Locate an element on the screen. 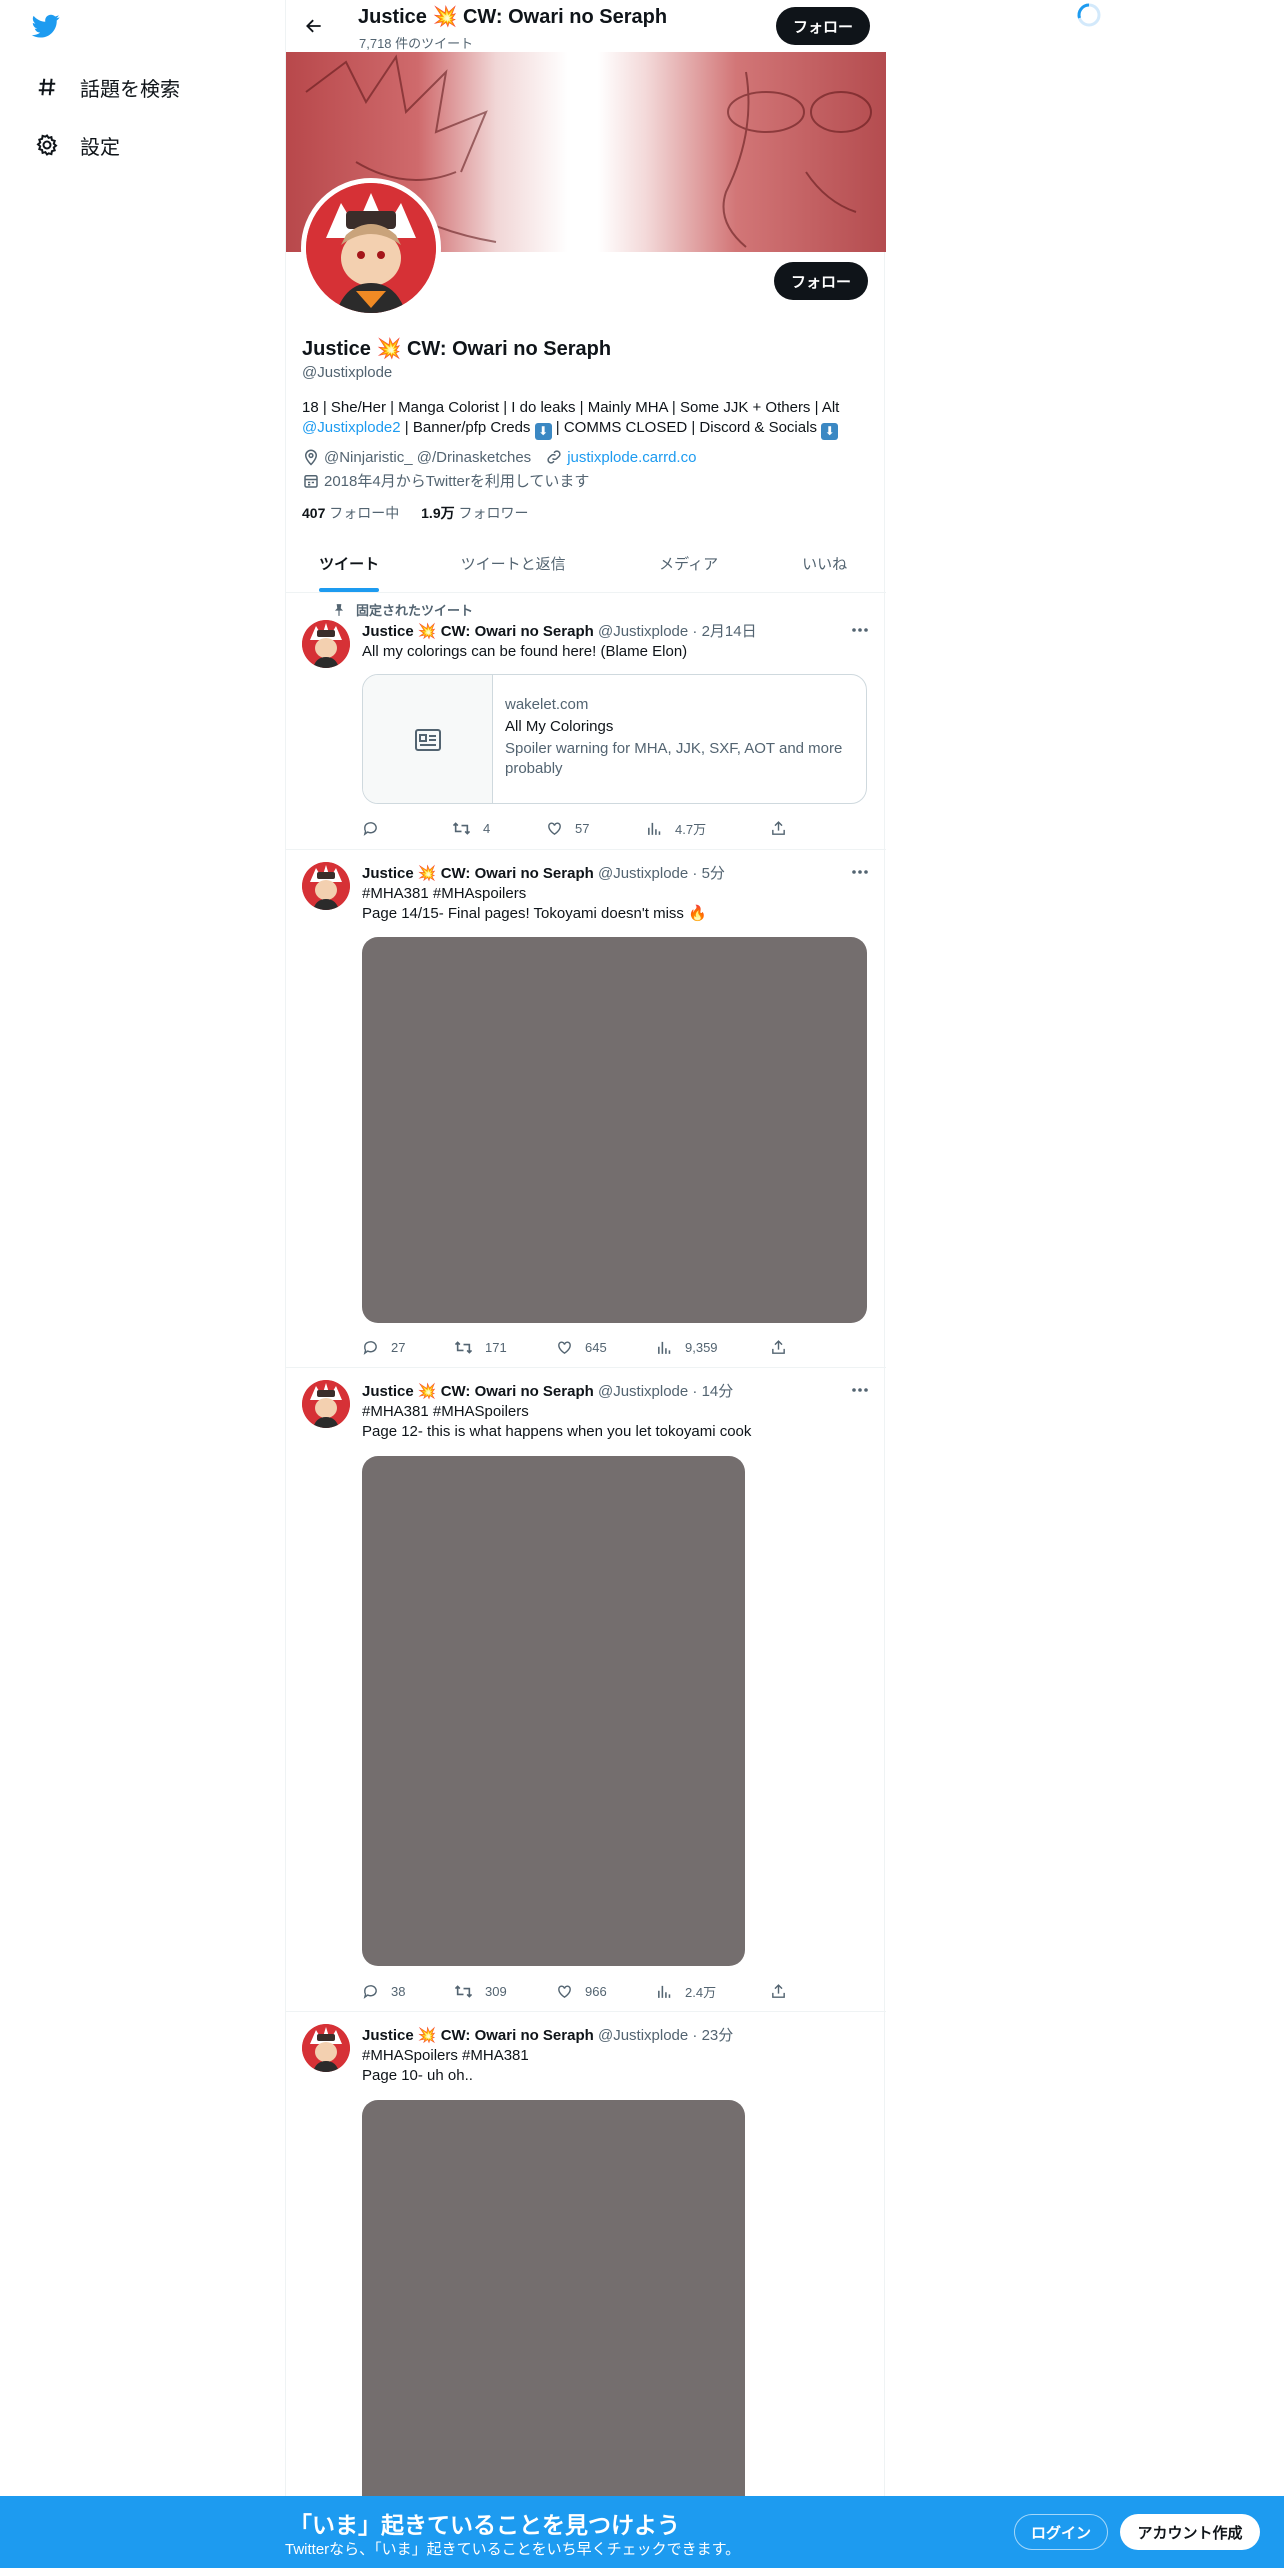  tab-likes: いいね is located at coordinates (824, 563).